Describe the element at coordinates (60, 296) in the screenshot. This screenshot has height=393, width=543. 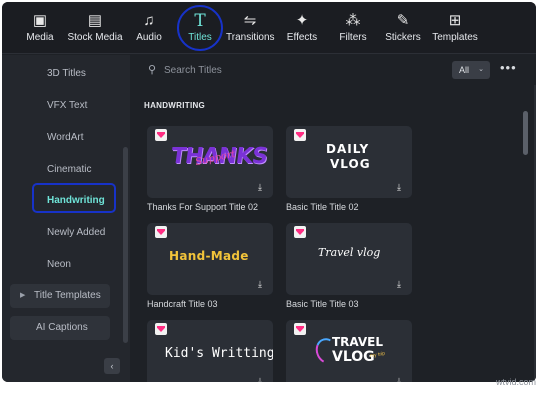
I see `title-templates-button: ▶ Title Templates` at that location.